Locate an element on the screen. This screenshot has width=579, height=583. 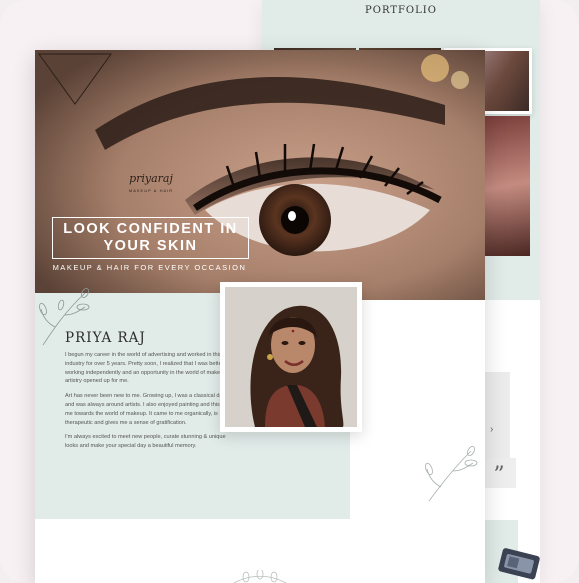
brand-logo-subtitle: MAKEUP & HAIR is located at coordinates (151, 190).